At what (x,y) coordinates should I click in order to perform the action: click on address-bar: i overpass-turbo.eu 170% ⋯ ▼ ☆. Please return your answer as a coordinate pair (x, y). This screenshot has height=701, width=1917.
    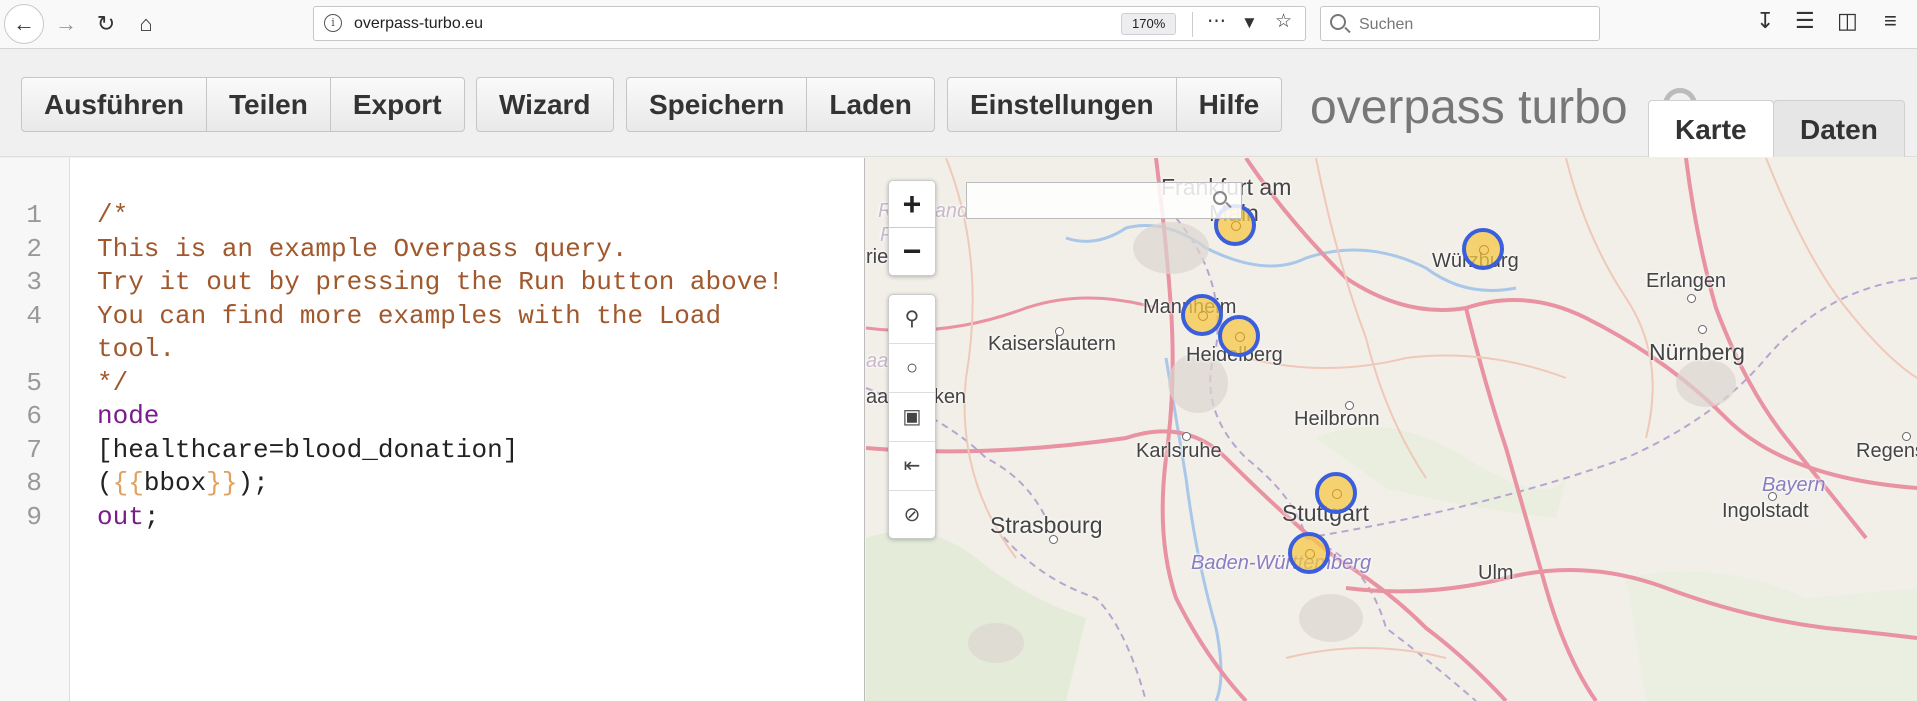
    Looking at the image, I should click on (809, 23).